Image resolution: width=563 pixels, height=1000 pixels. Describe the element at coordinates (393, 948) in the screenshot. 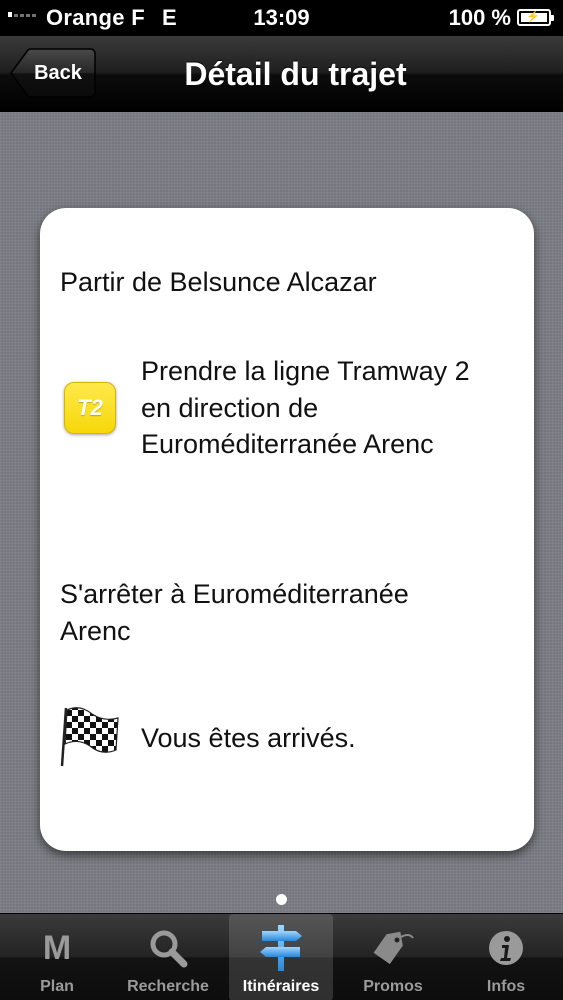

I see `price-tag-icon` at that location.